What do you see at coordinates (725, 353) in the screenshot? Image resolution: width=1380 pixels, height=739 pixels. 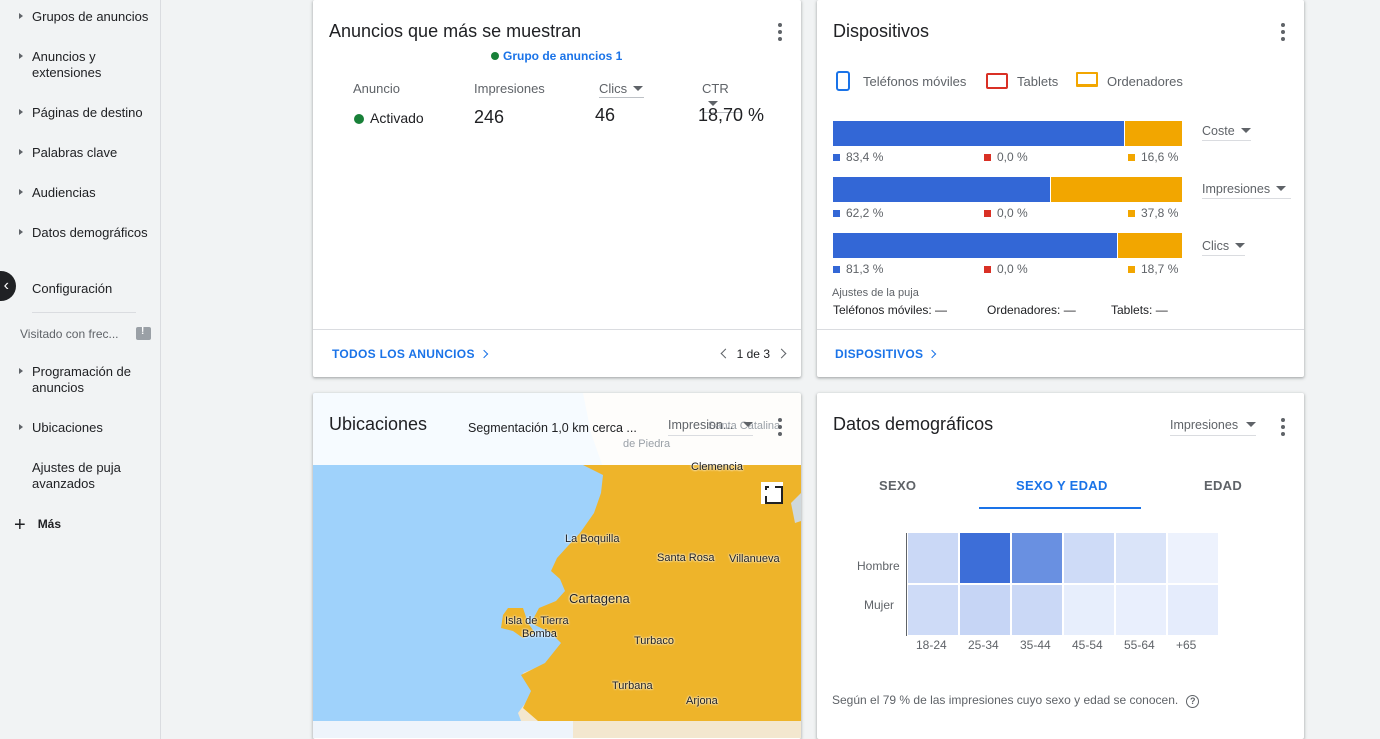 I see `prev-page-icon` at bounding box center [725, 353].